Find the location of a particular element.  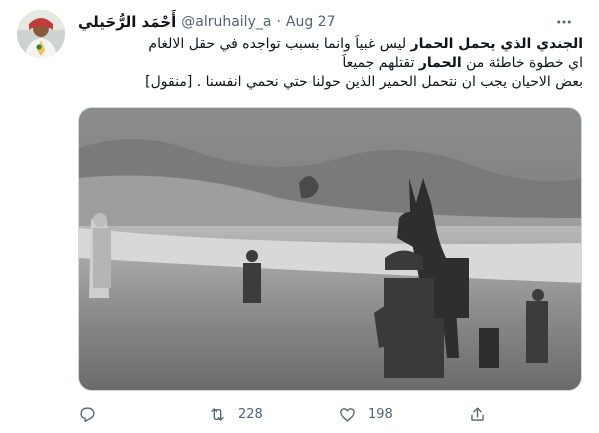

like-count: 198 is located at coordinates (380, 414).